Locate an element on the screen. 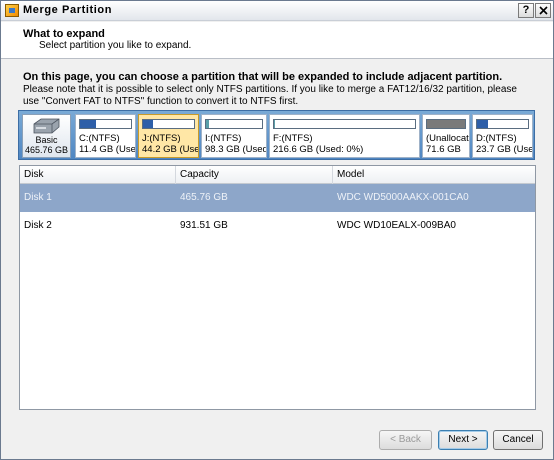  partition-i: I:(NTFS) 98.3 GB (Used: is located at coordinates (234, 136).